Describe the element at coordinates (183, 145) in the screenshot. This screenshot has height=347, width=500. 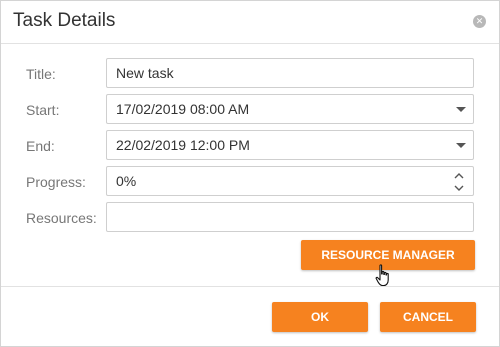
I see `end-date-value: 22/02/2019 12:00 PM` at that location.